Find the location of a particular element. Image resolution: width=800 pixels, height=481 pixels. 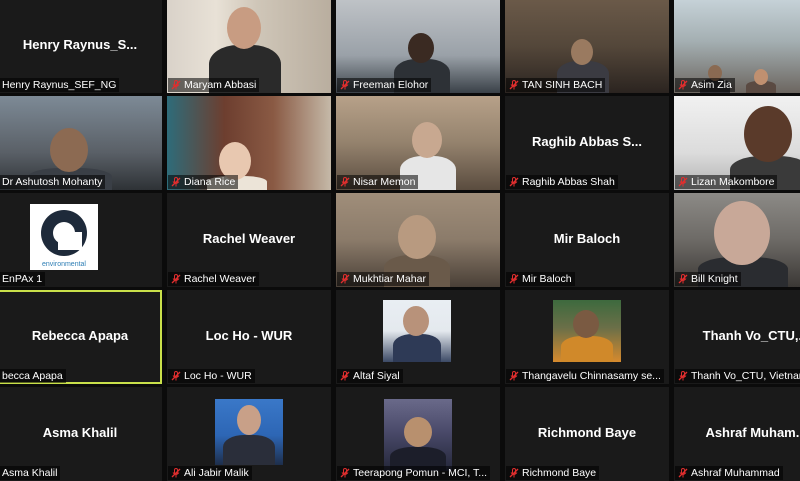

participant-name-text: Dr Ashutosh Mohanty is located at coordinates (52, 182).